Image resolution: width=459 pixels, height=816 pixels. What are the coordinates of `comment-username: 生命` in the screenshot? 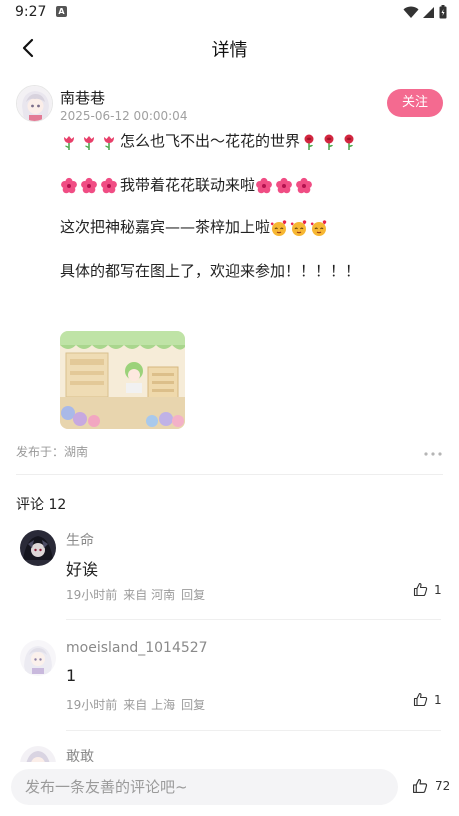 It's located at (80, 540).